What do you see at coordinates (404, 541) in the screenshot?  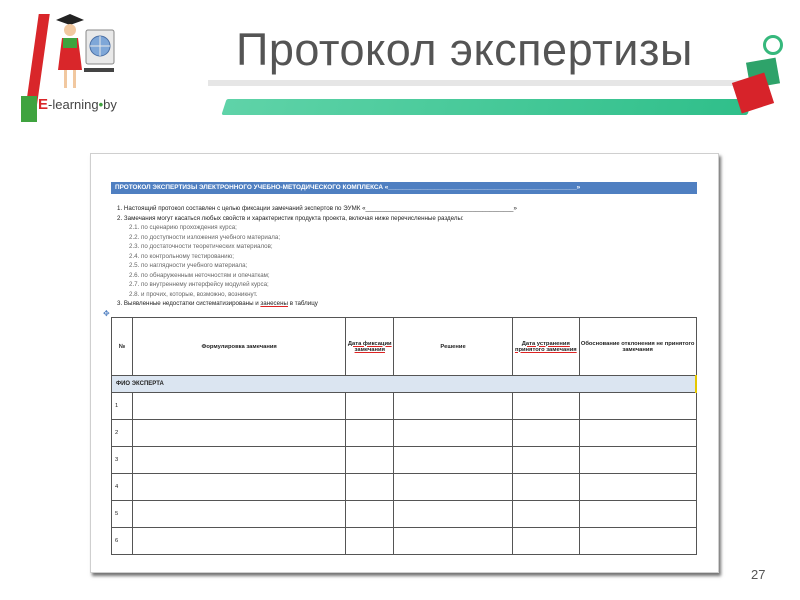 I see `table-row: 6` at bounding box center [404, 541].